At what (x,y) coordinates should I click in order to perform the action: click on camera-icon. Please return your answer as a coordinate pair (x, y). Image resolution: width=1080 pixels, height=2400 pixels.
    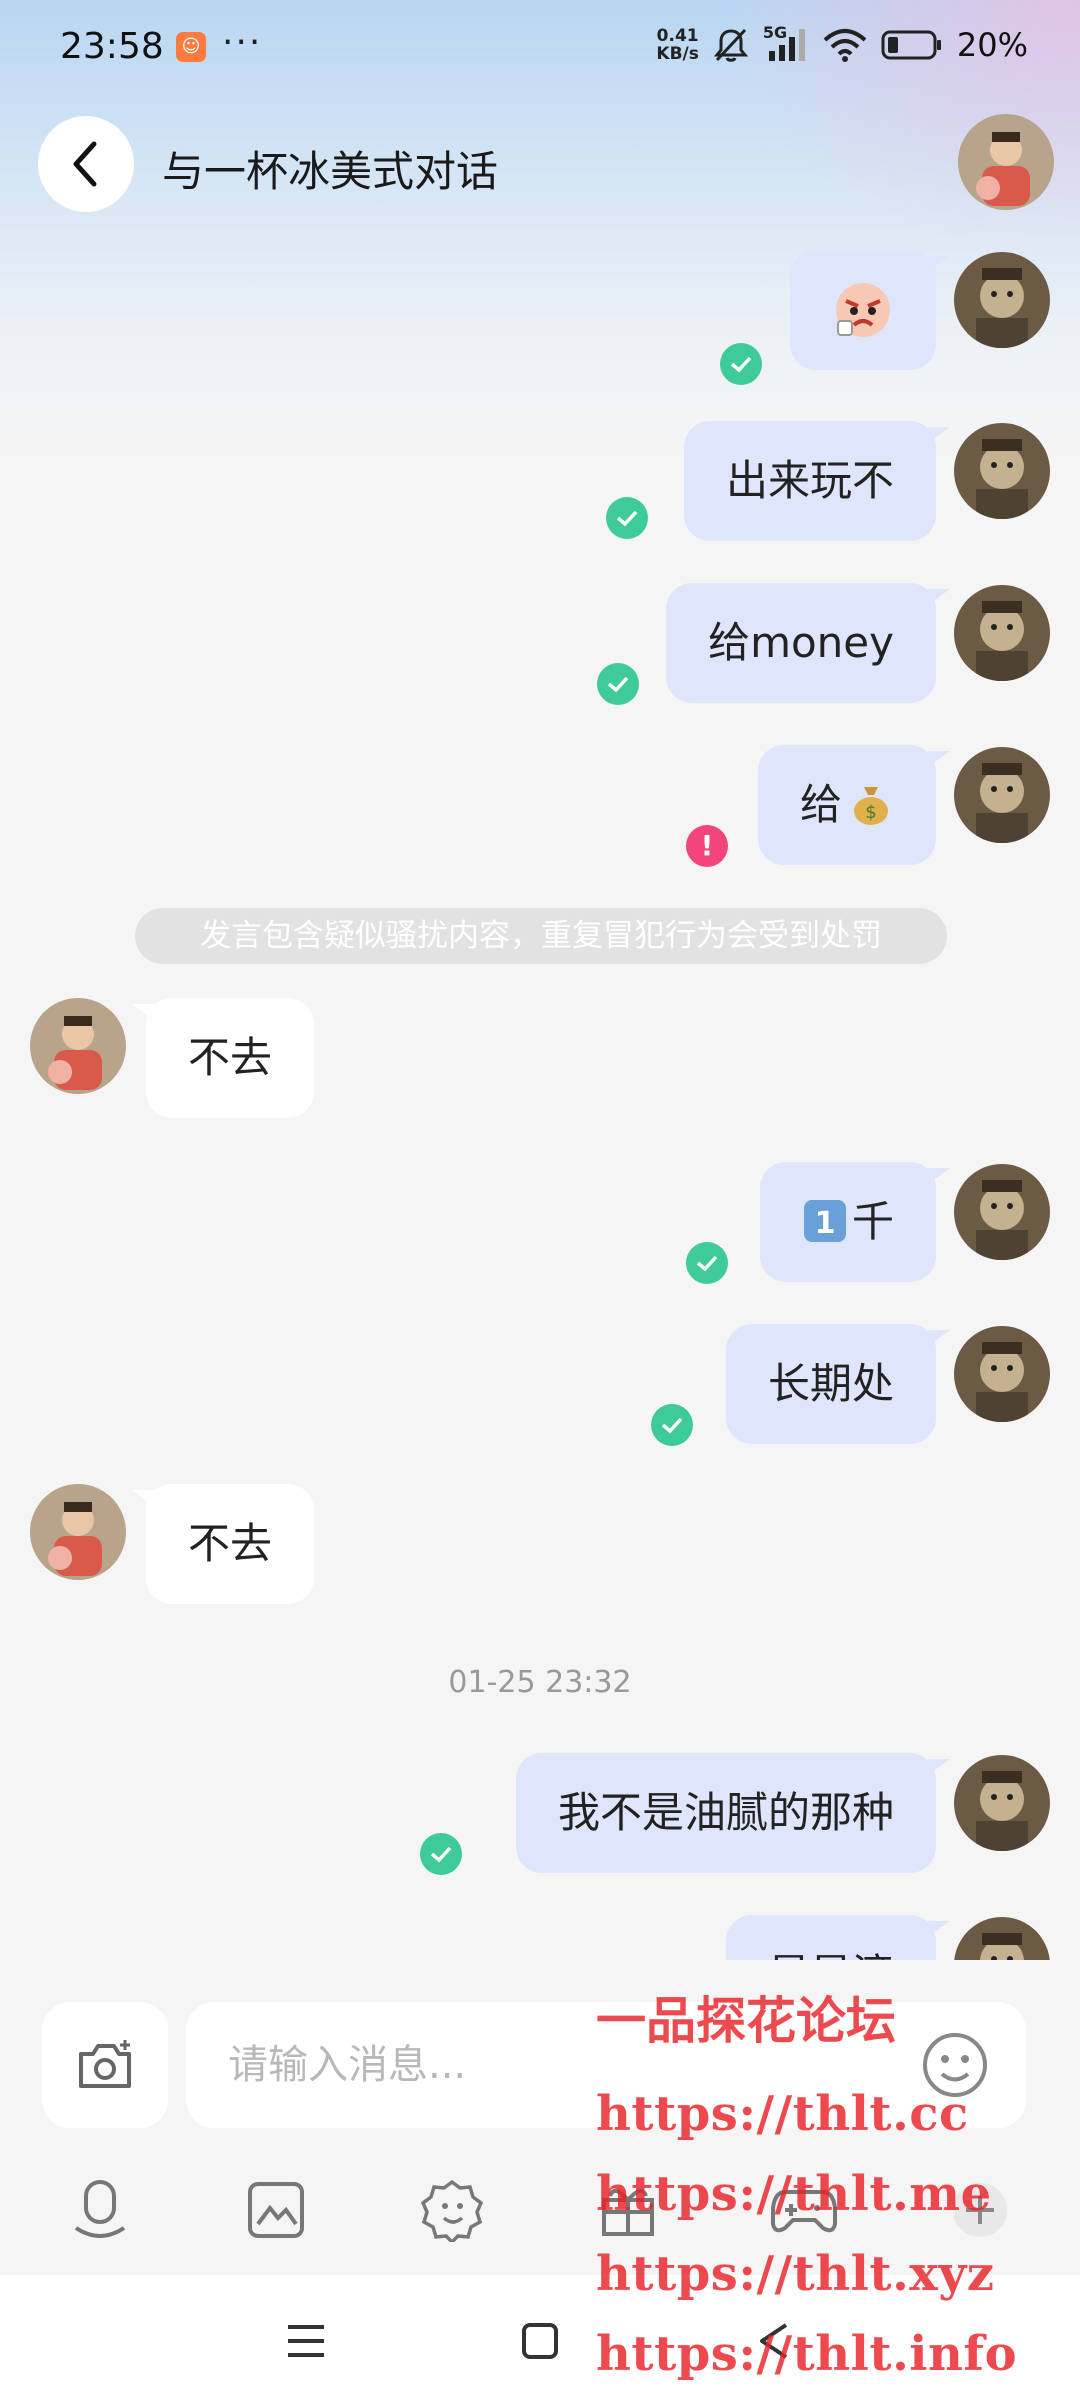
    Looking at the image, I should click on (105, 2064).